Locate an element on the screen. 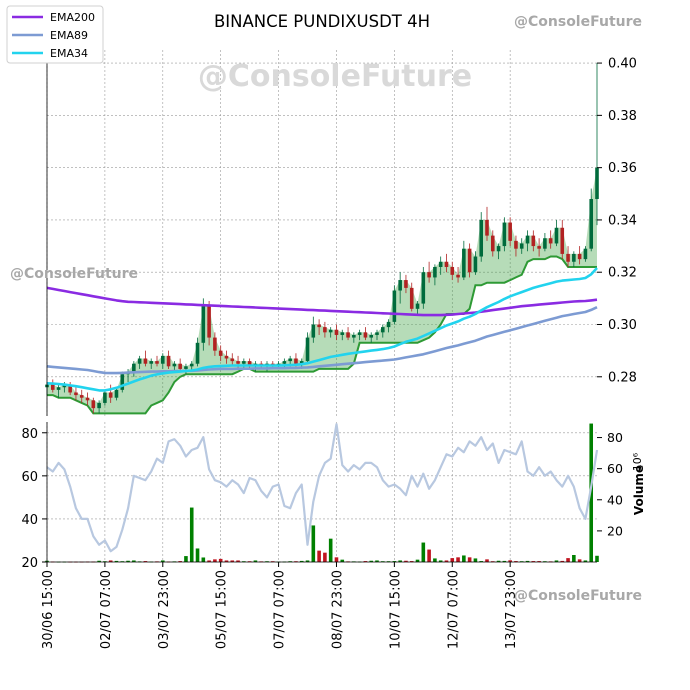  volume-tick-label: 20 is located at coordinates (615, 530).